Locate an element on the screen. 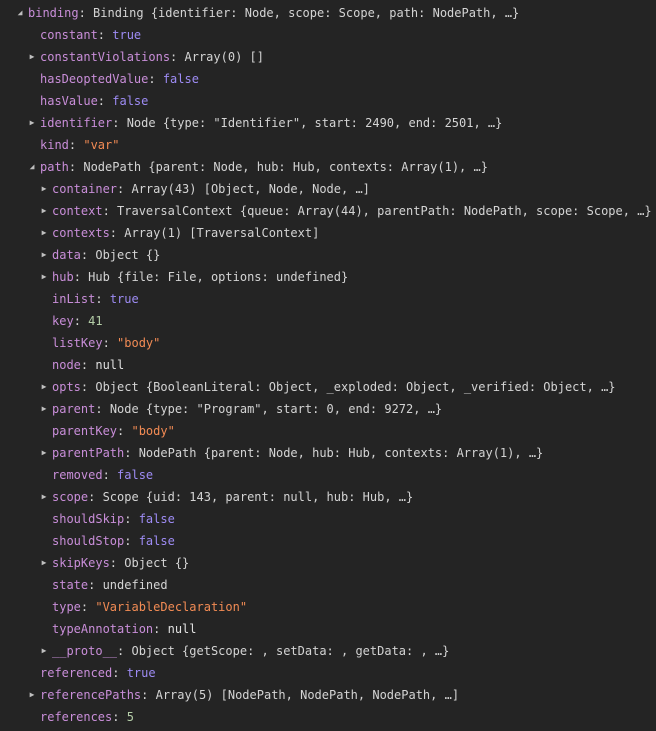 The width and height of the screenshot is (656, 731). tree-row-constantviolations: ▶ constantViolations: Array(0) [] is located at coordinates (328, 57).